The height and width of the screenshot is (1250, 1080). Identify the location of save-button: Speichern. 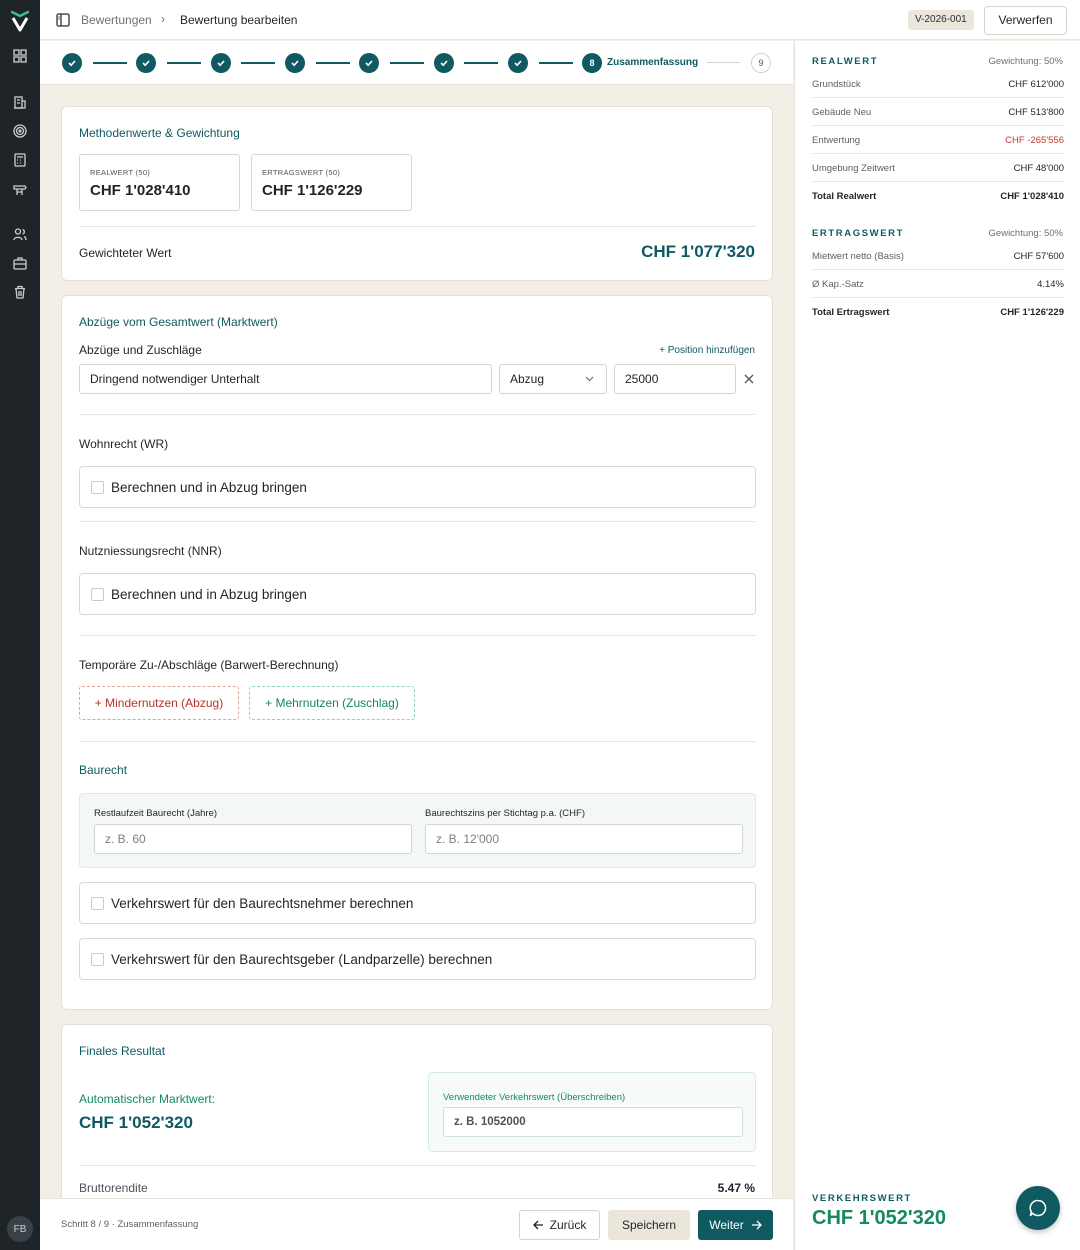
(649, 1225).